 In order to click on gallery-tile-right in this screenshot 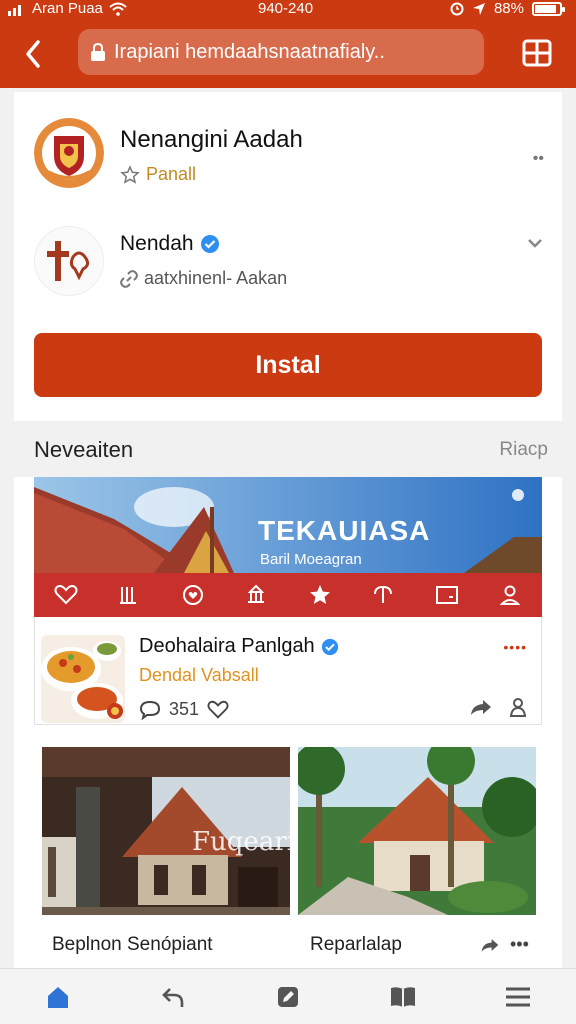, I will do `click(417, 831)`.